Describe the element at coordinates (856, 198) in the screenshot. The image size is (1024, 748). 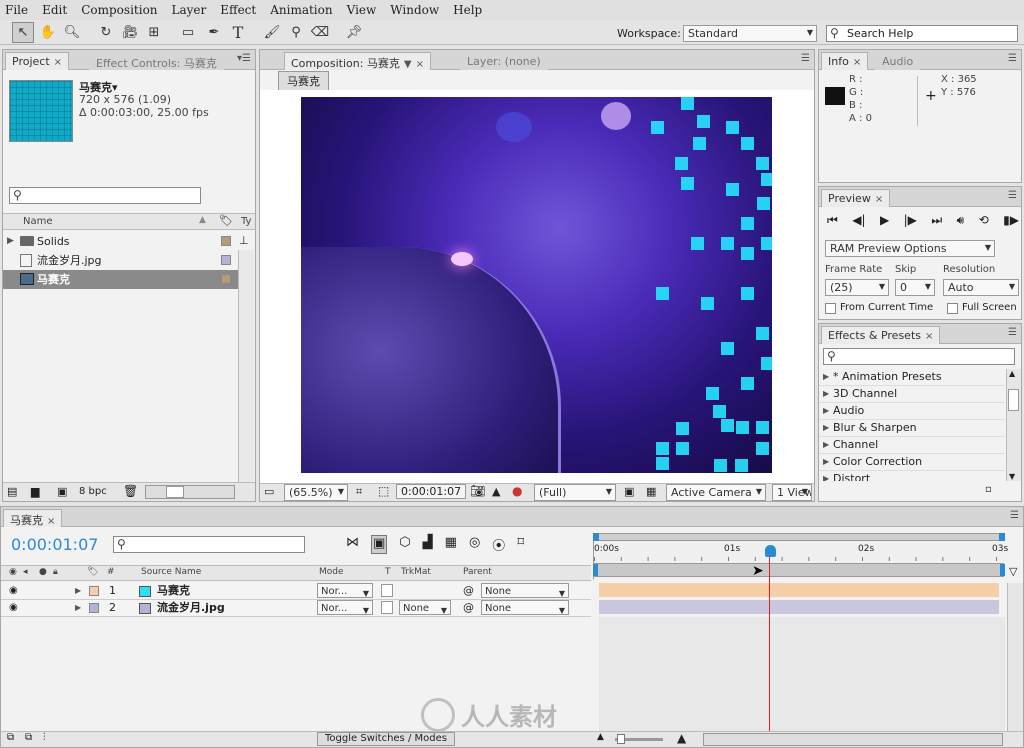
I see `tab-preview: Preview ×` at that location.